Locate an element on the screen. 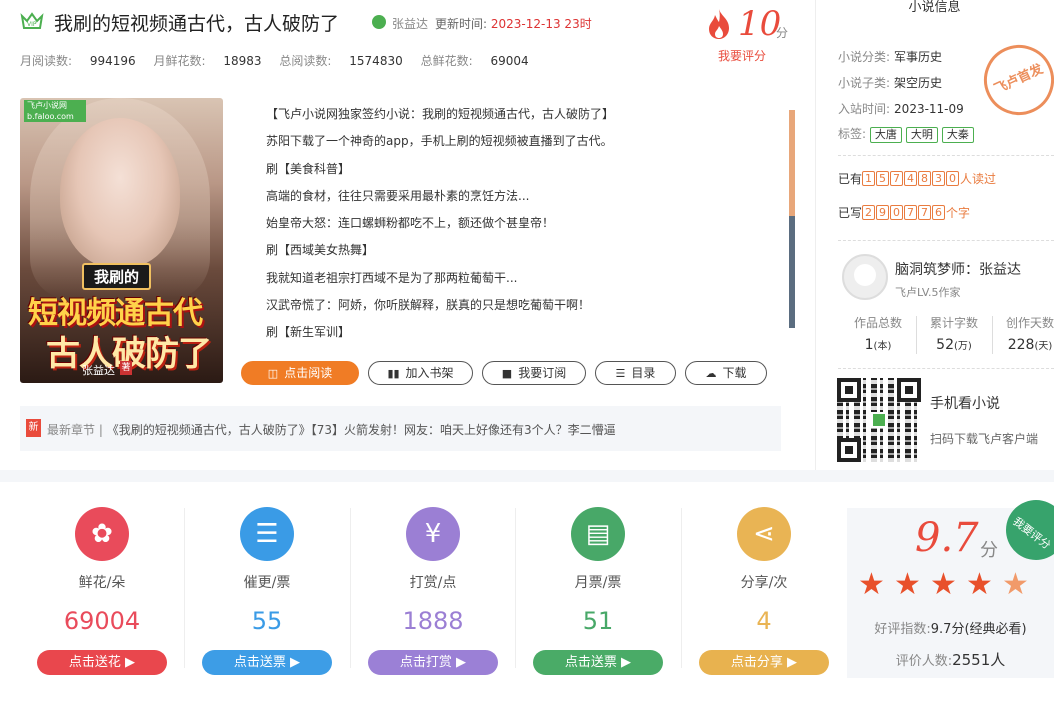 This screenshot has width=1054, height=715. cloud-download-icon: ☁ is located at coordinates (711, 373).